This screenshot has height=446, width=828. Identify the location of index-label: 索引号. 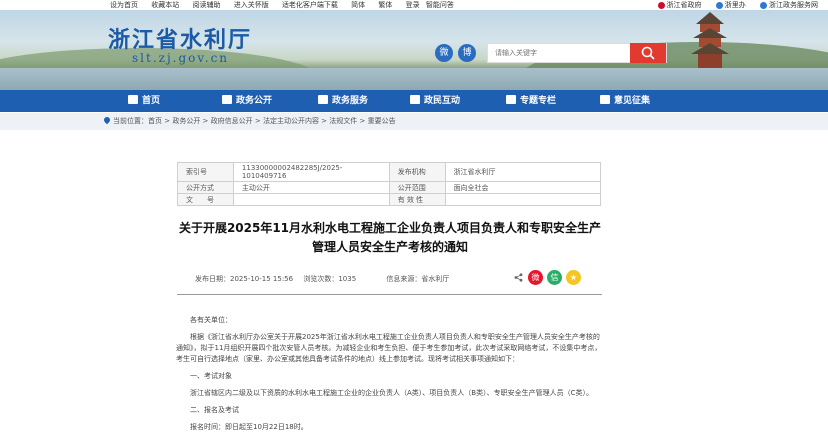
(205, 172).